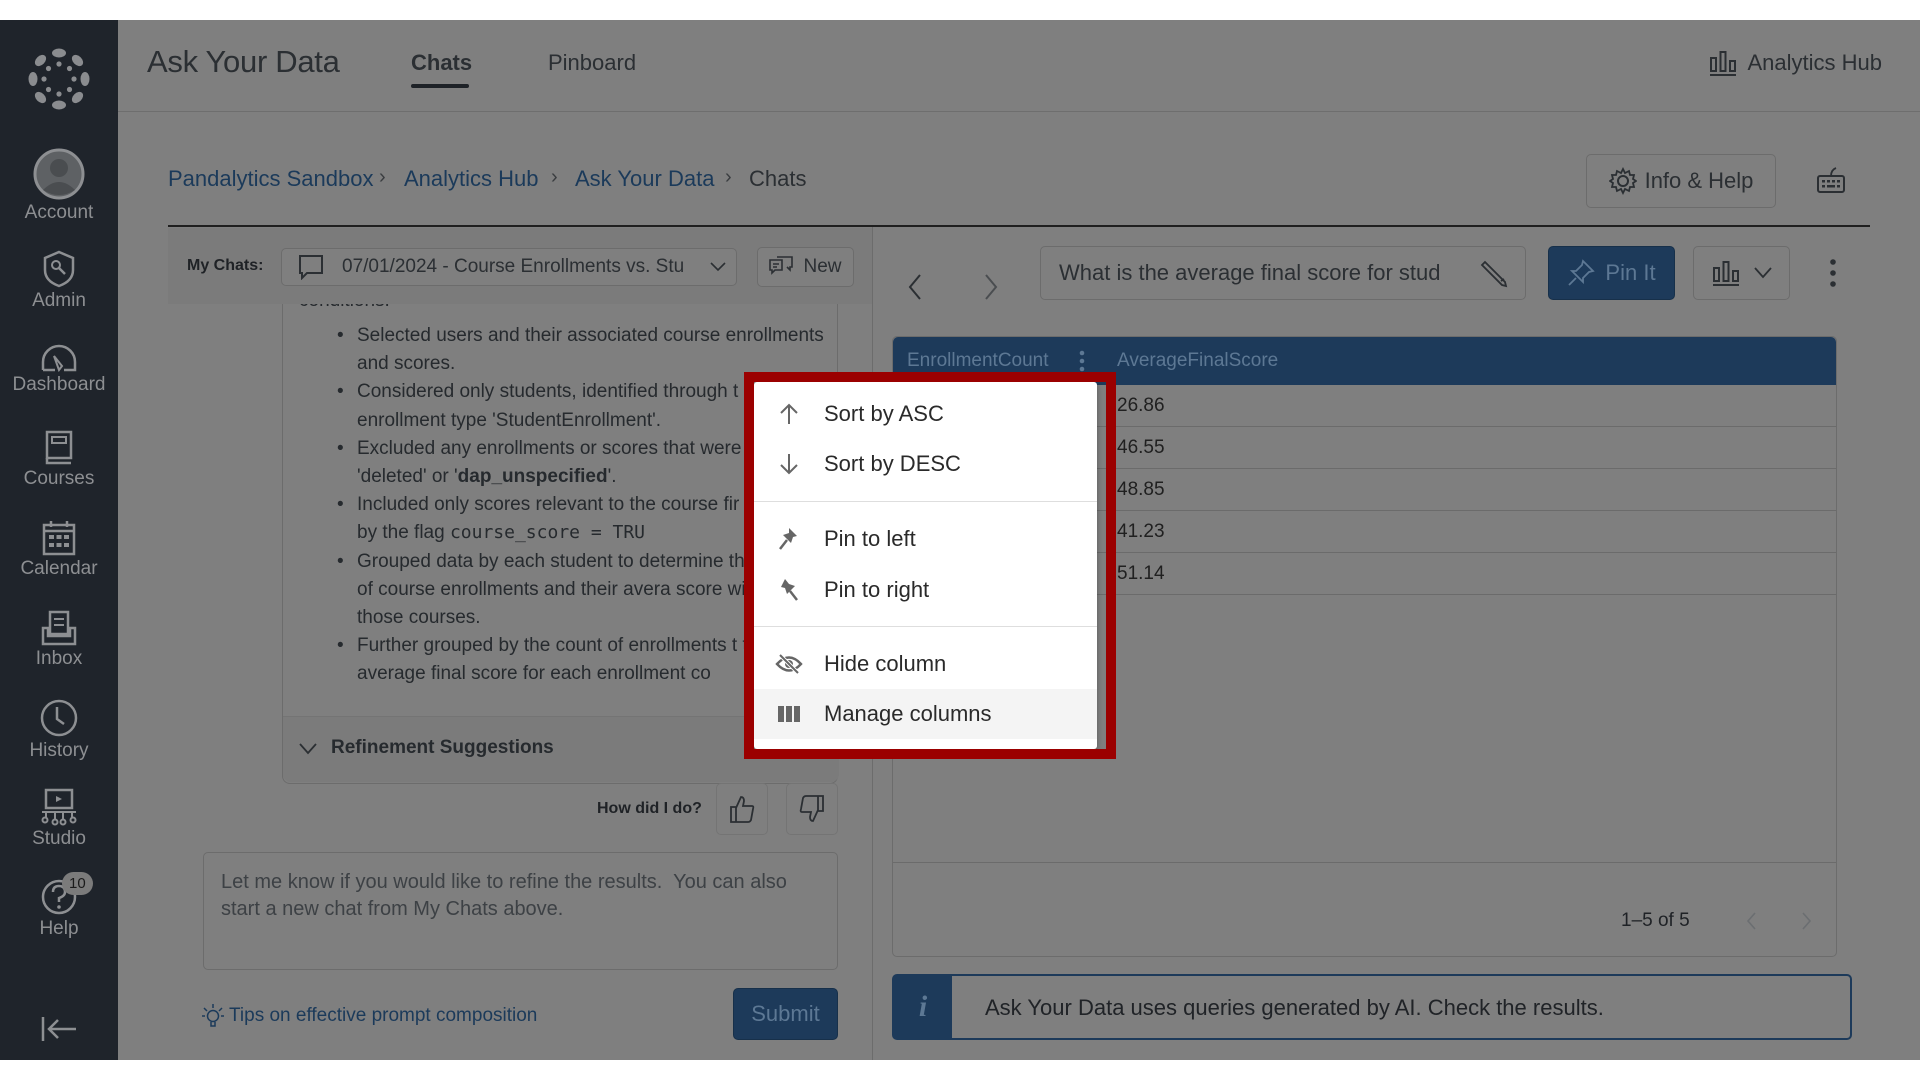 The width and height of the screenshot is (1920, 1080). What do you see at coordinates (1197, 361) in the screenshot?
I see `column-header-averagefinalscore: AverageFinalScore` at bounding box center [1197, 361].